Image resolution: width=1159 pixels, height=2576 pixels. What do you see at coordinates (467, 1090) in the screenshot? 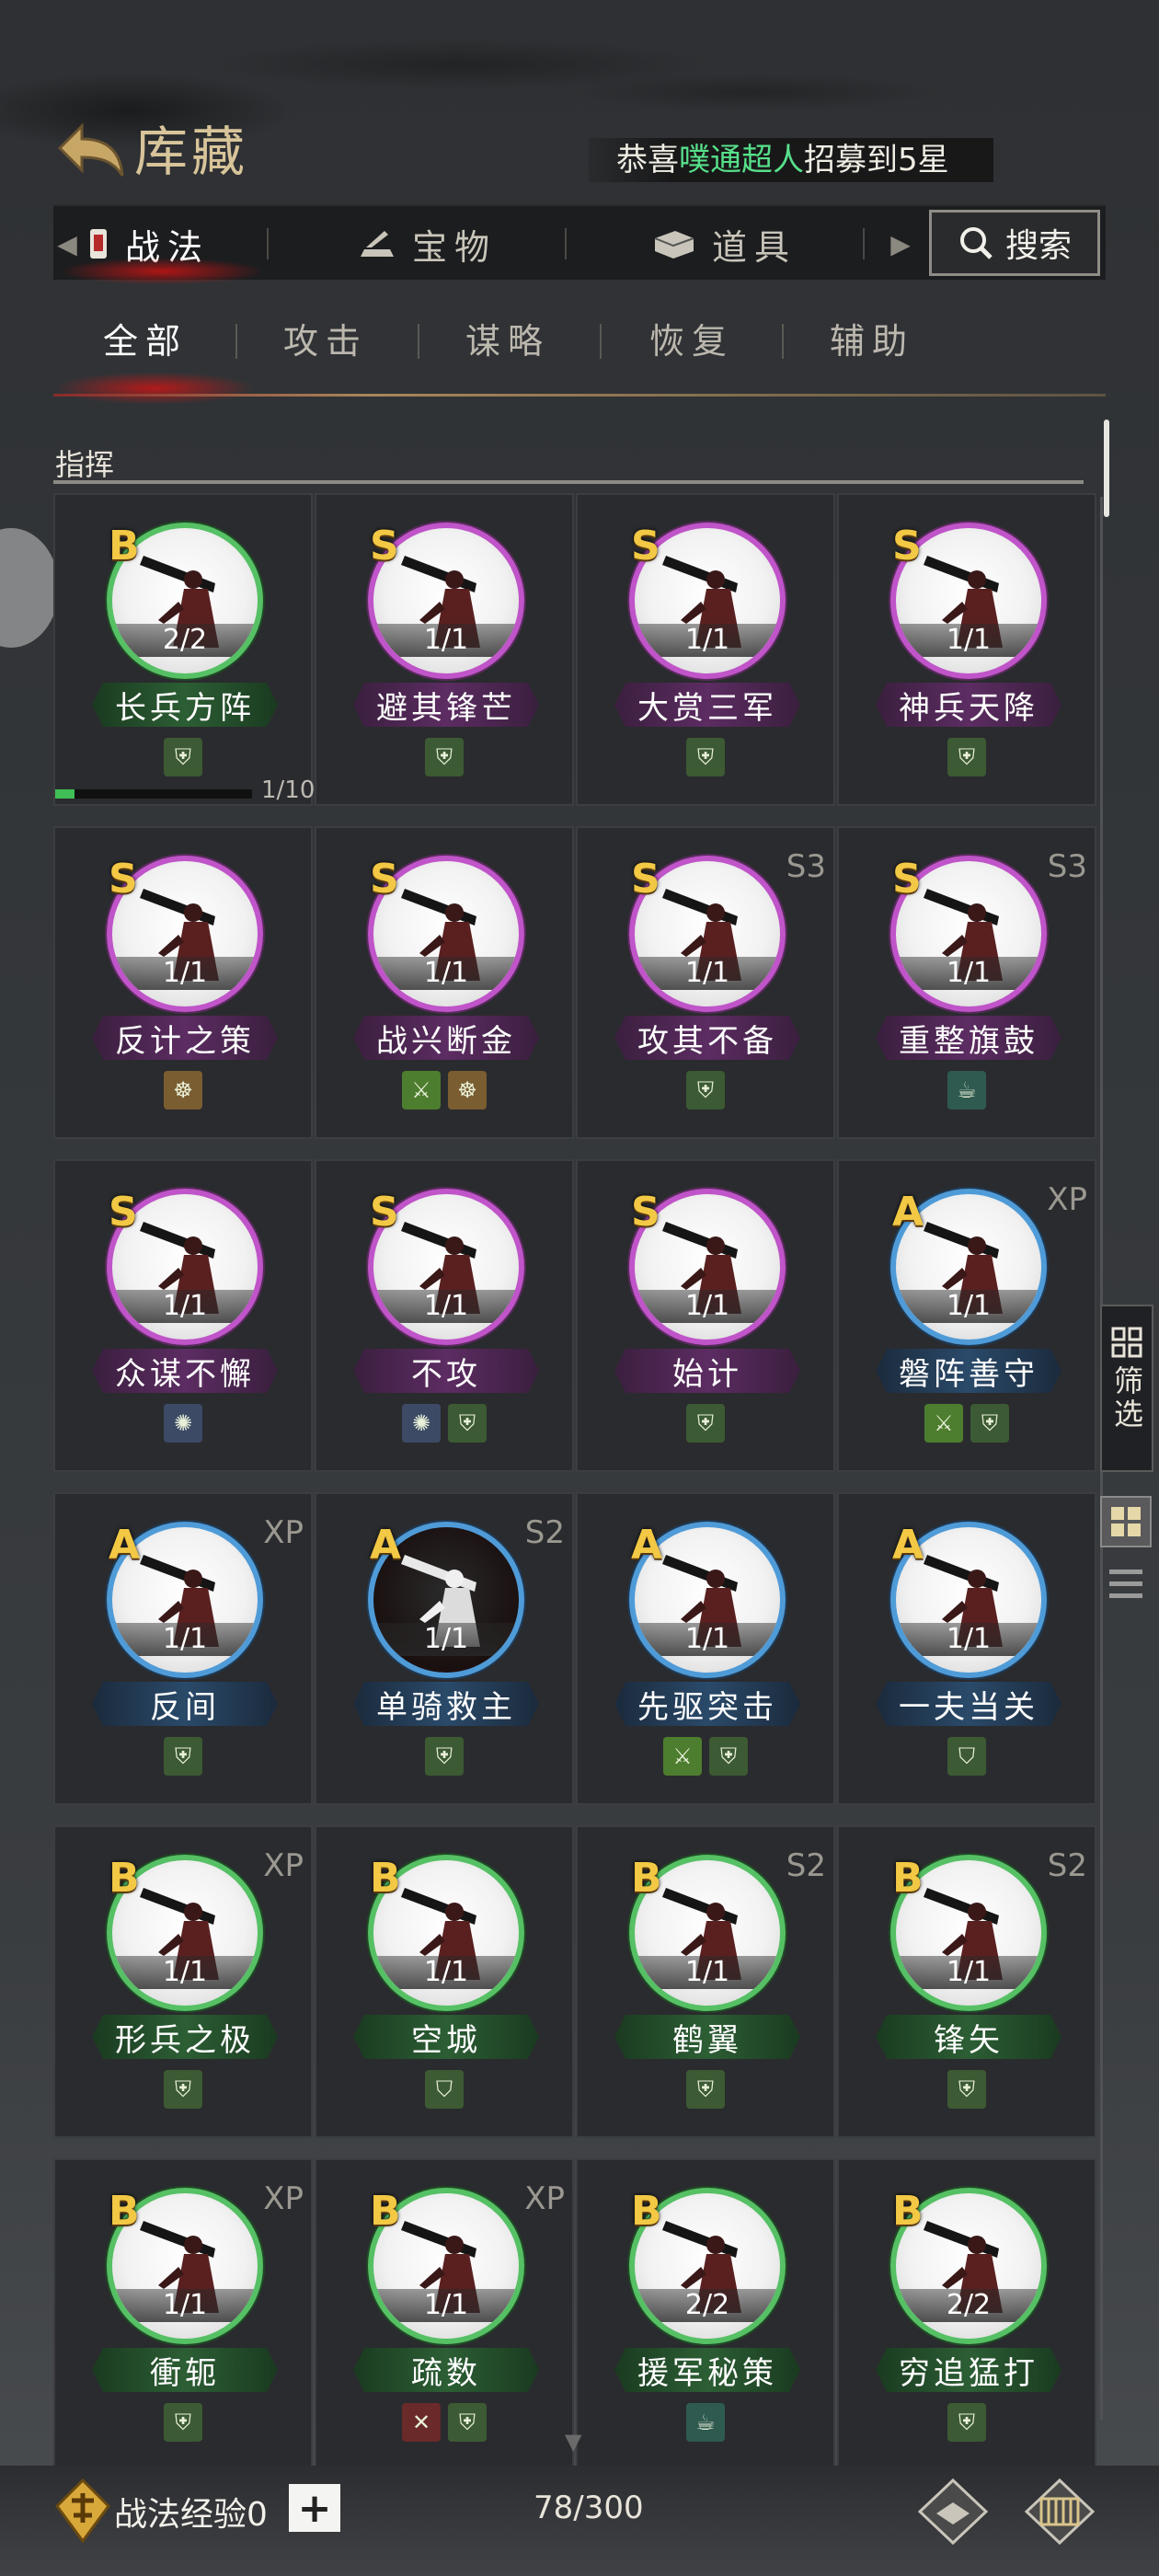
I see `helmet-icon: ☸` at bounding box center [467, 1090].